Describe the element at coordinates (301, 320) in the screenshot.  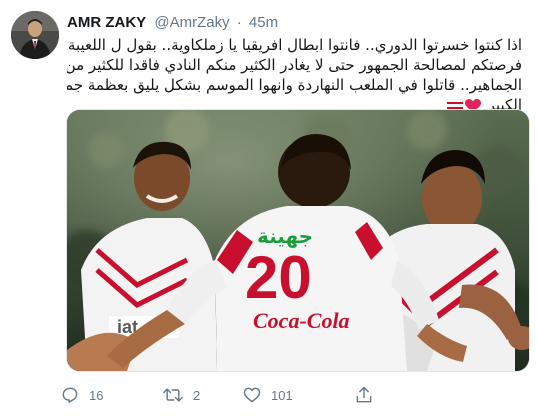
I see `jersey-sponsor: Coca-Cola` at that location.